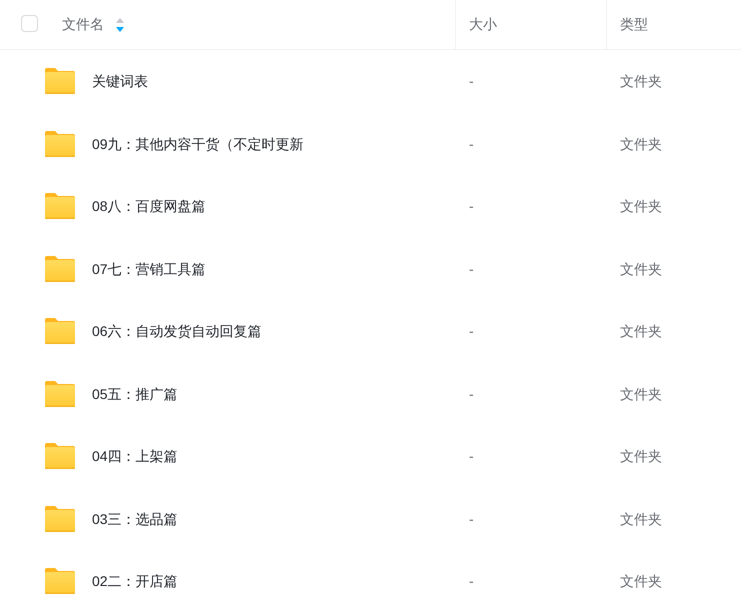 The height and width of the screenshot is (614, 741). What do you see at coordinates (198, 144) in the screenshot?
I see `folder-name: 09九：其他内容干货（不定时更新` at bounding box center [198, 144].